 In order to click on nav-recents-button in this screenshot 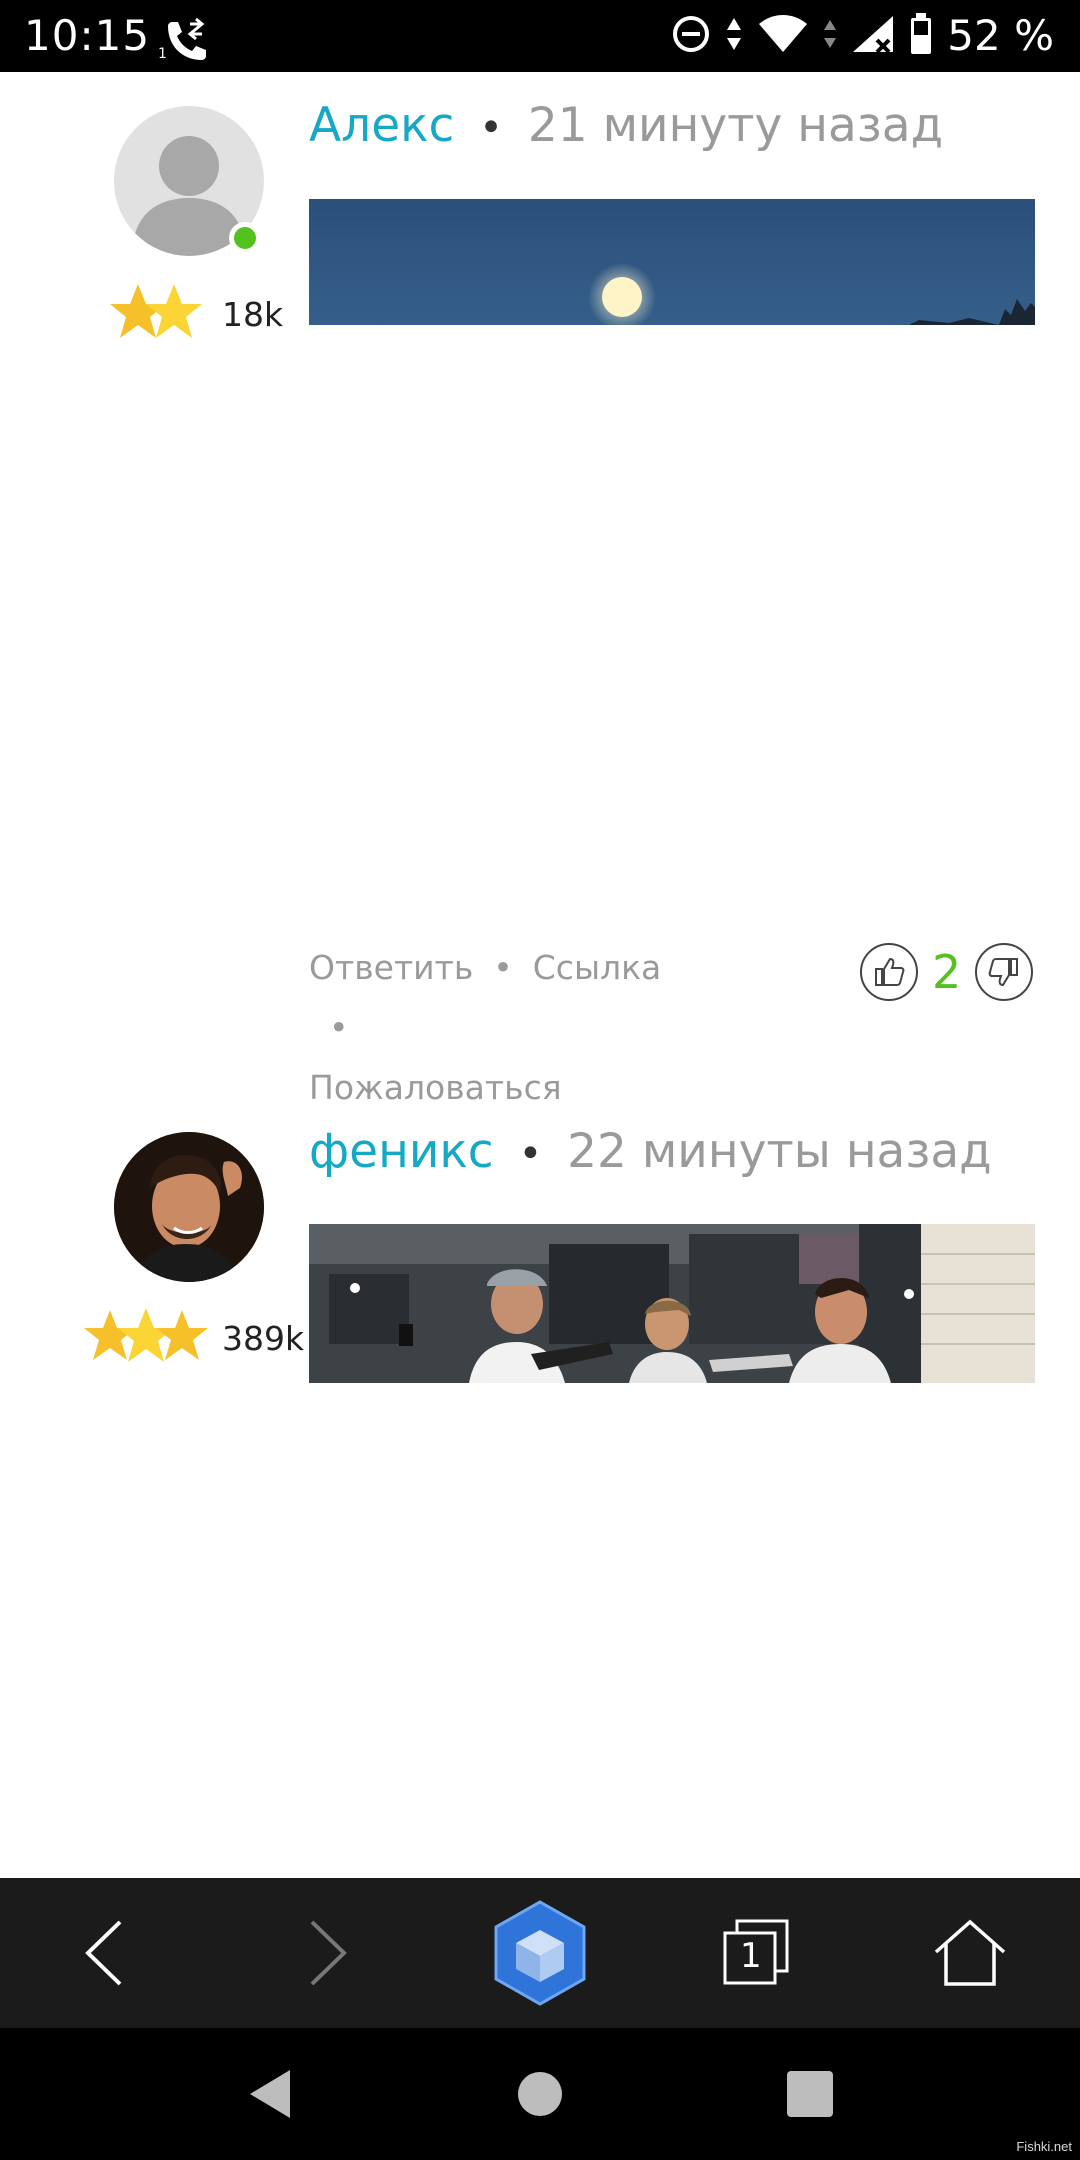, I will do `click(810, 2094)`.